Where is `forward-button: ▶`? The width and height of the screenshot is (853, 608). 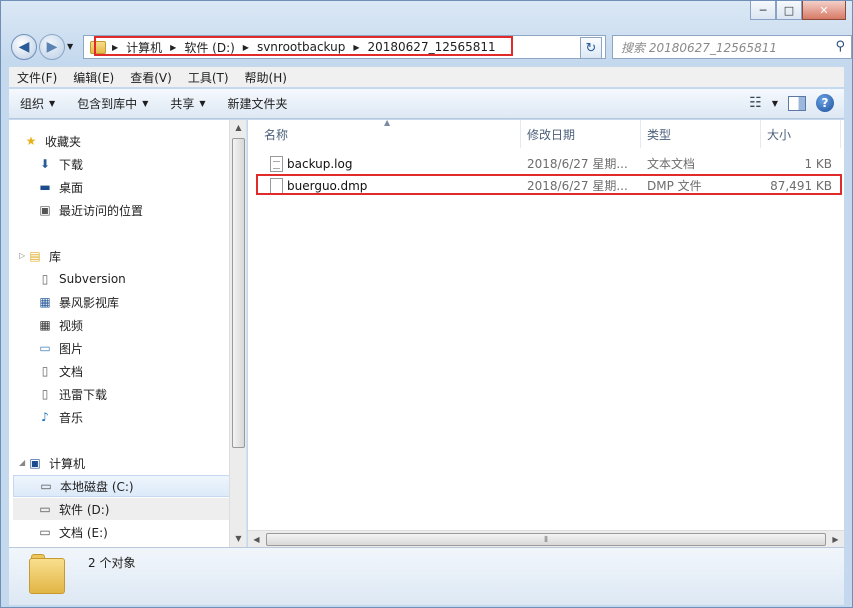
forward-button: ▶ is located at coordinates (52, 47).